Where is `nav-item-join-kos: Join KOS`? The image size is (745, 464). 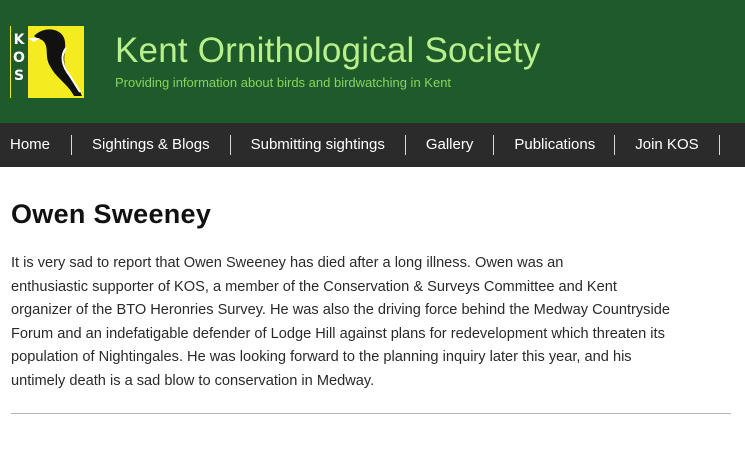 nav-item-join-kos: Join KOS is located at coordinates (667, 145).